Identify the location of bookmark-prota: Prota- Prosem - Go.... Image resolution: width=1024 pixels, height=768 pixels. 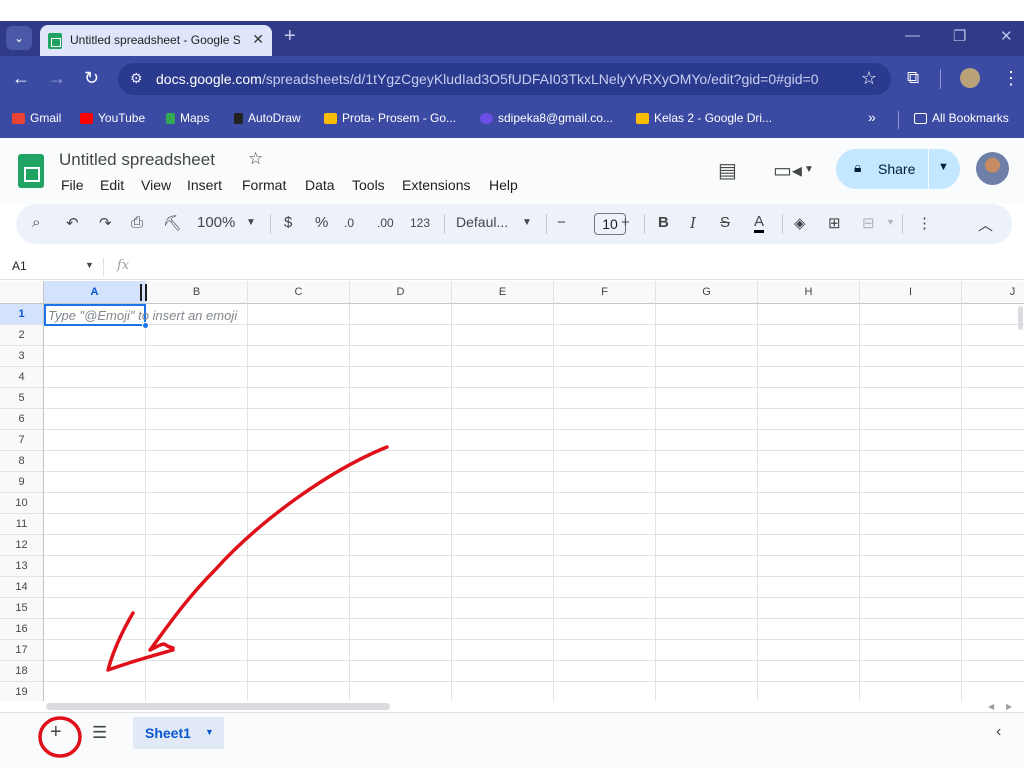
(390, 118).